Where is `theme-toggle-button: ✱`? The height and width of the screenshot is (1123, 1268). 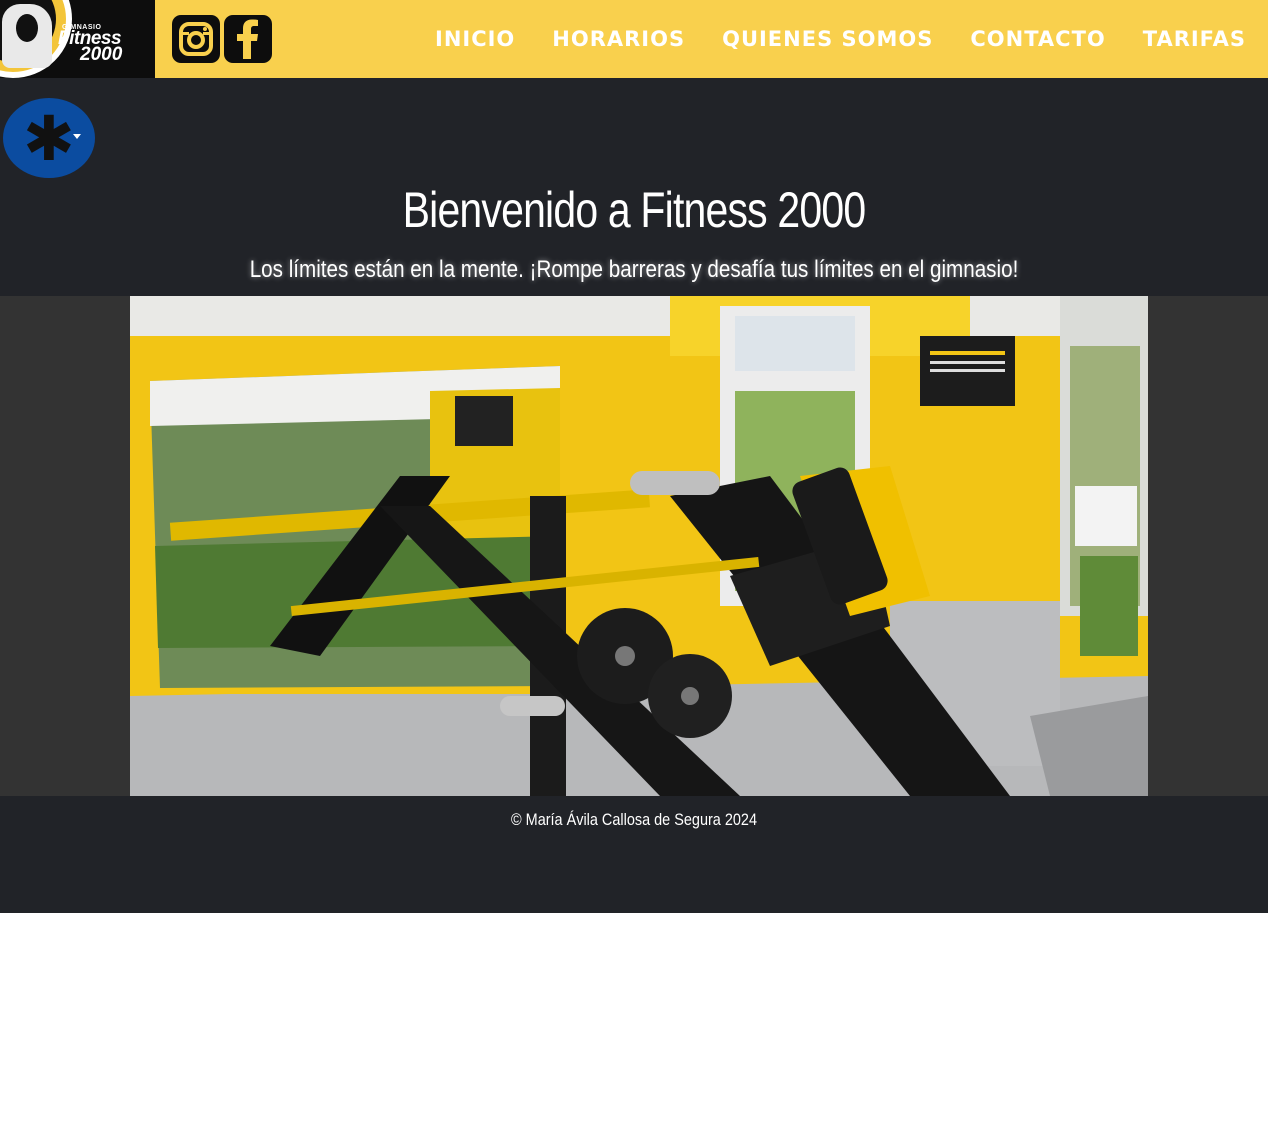 theme-toggle-button: ✱ is located at coordinates (49, 138).